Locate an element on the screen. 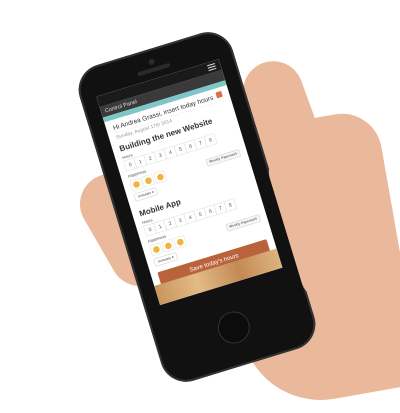  hamburger-menu-icon is located at coordinates (212, 67).